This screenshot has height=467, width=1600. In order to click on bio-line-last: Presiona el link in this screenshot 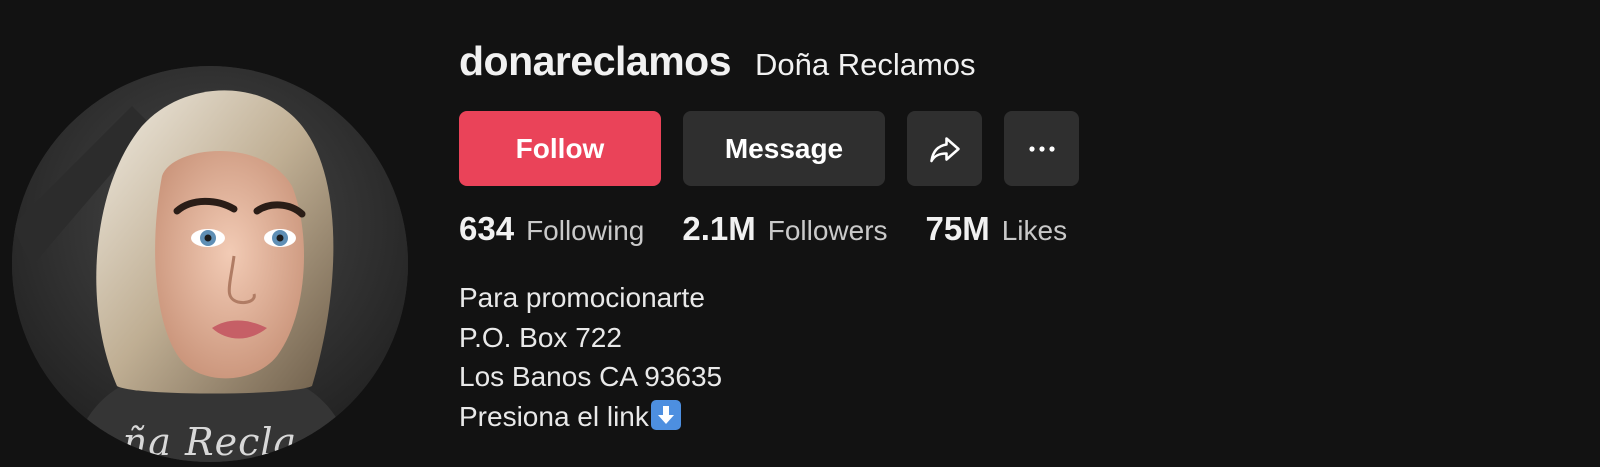, I will do `click(590, 417)`.